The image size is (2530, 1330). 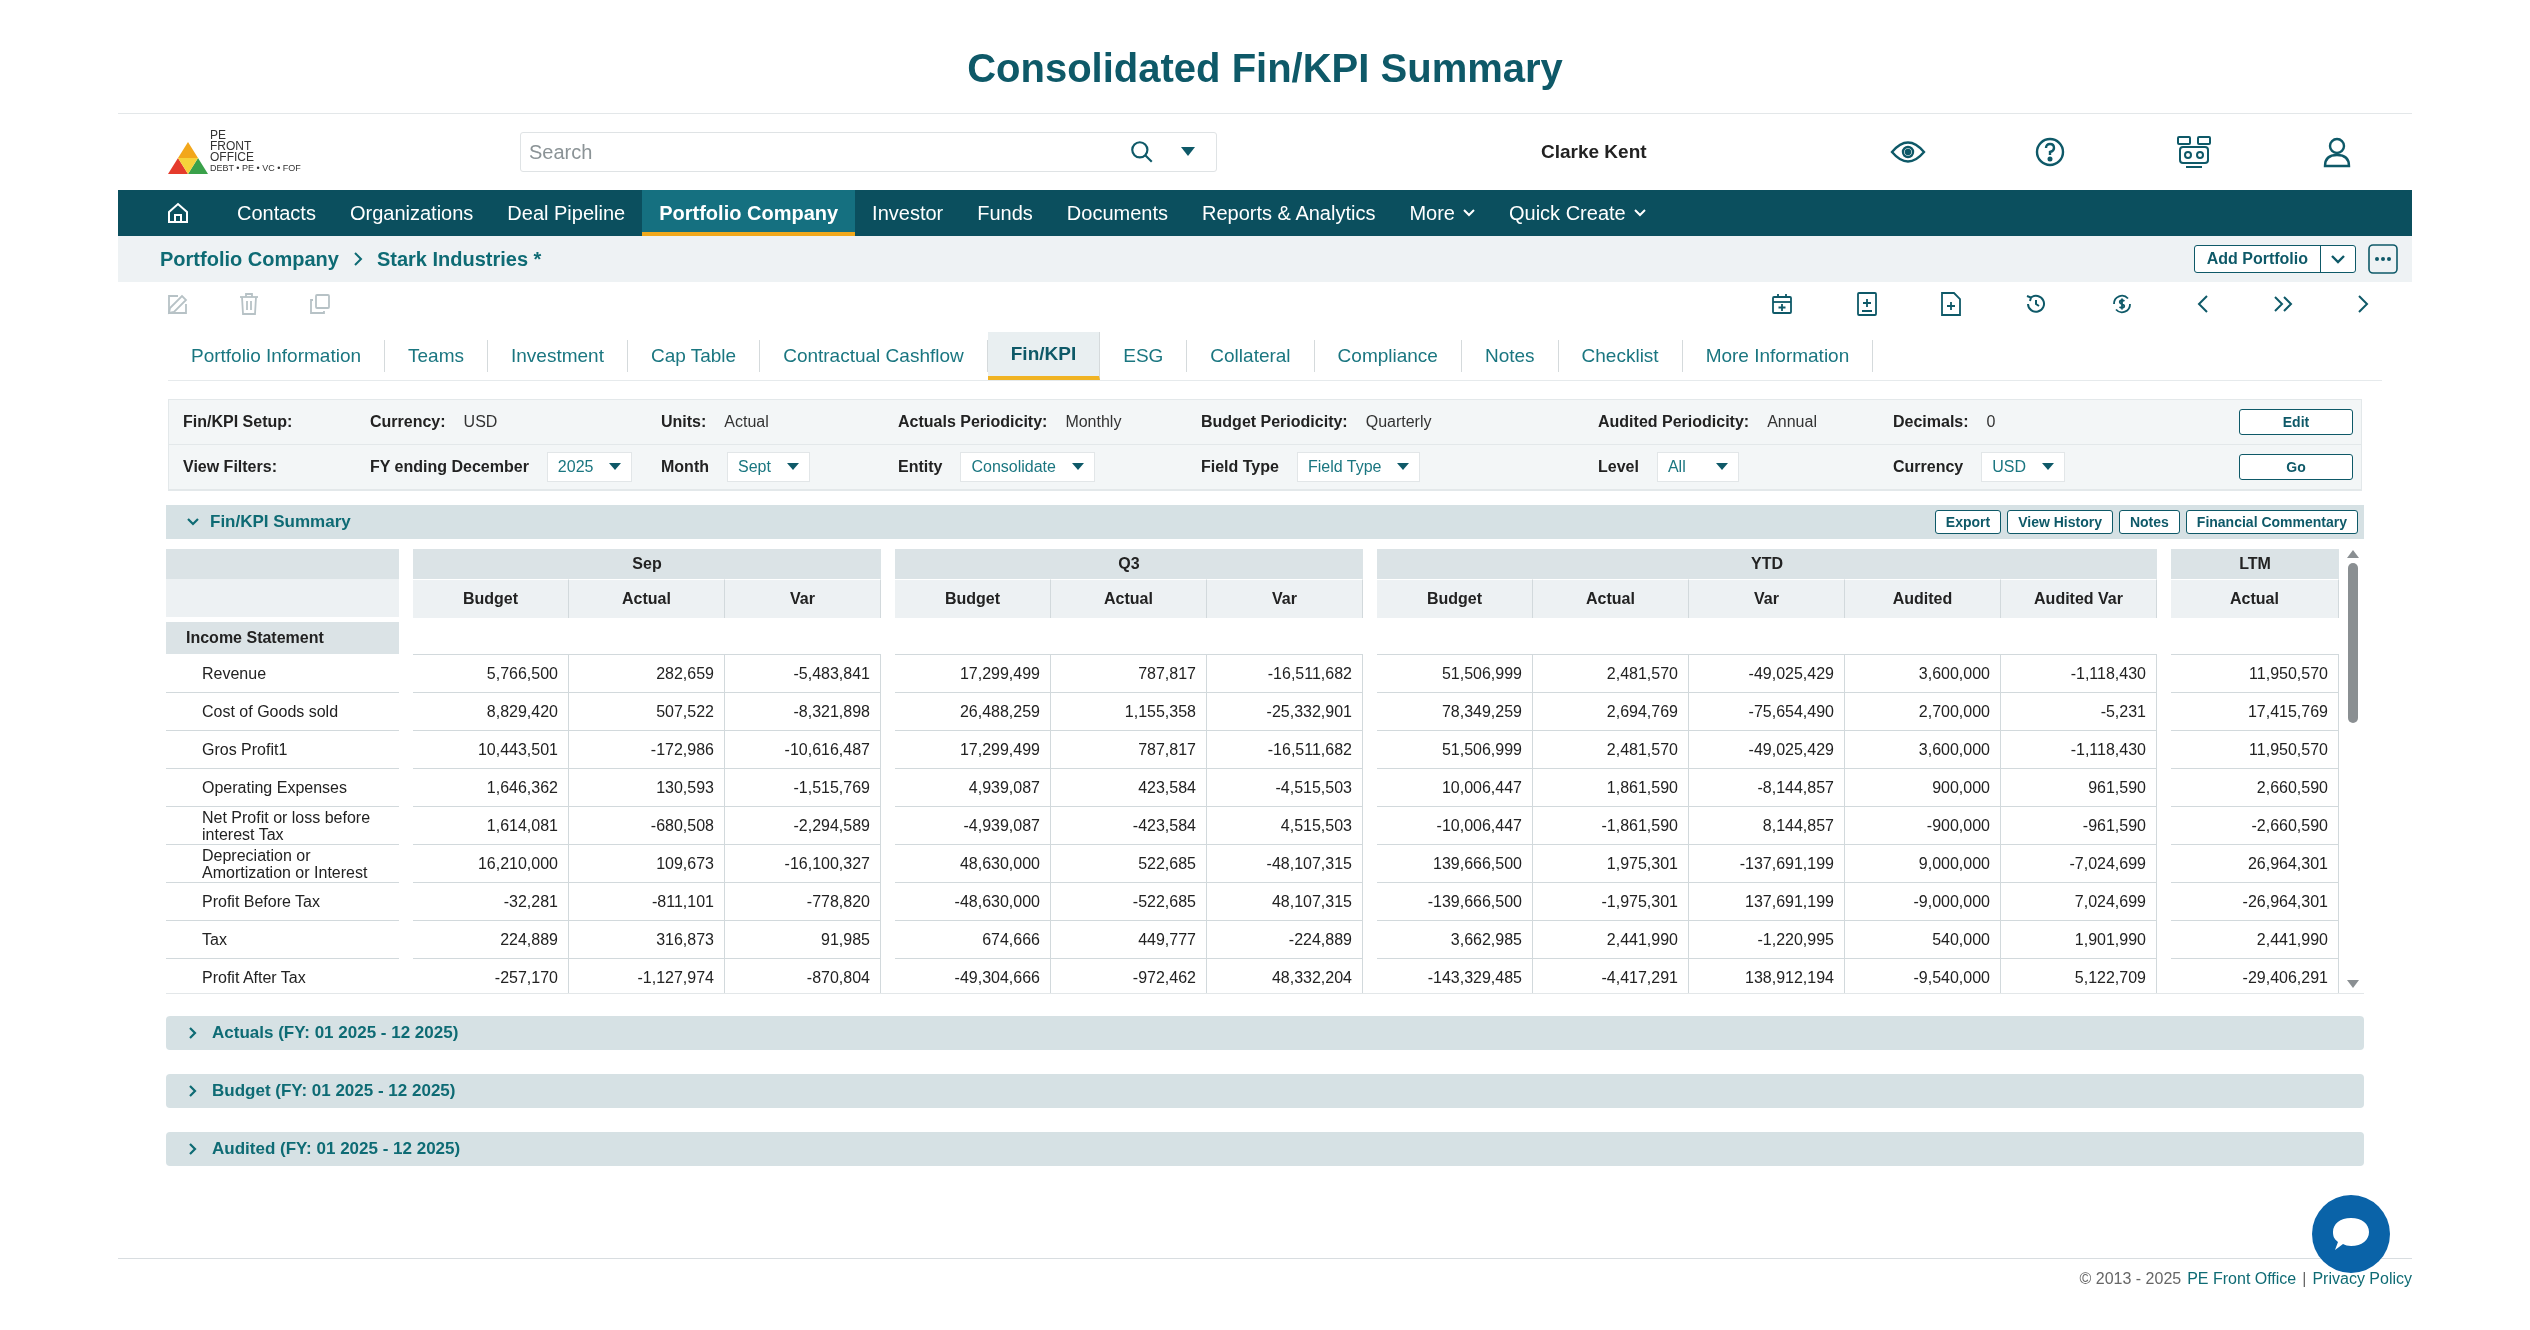 I want to click on action-button: Export, so click(x=1968, y=522).